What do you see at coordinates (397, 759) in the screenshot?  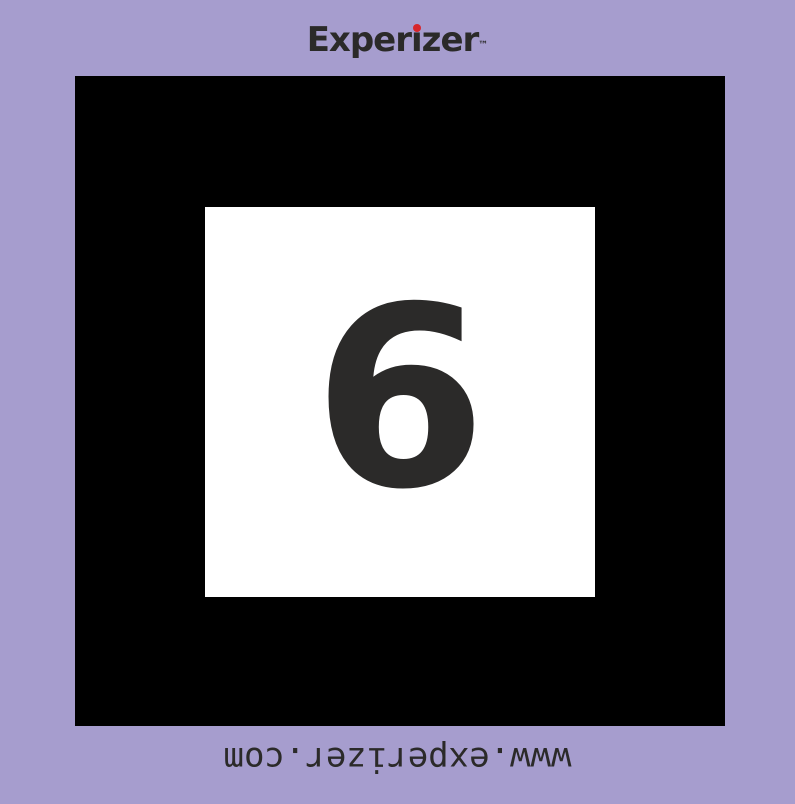 I see `website-url: www.experizer.com` at bounding box center [397, 759].